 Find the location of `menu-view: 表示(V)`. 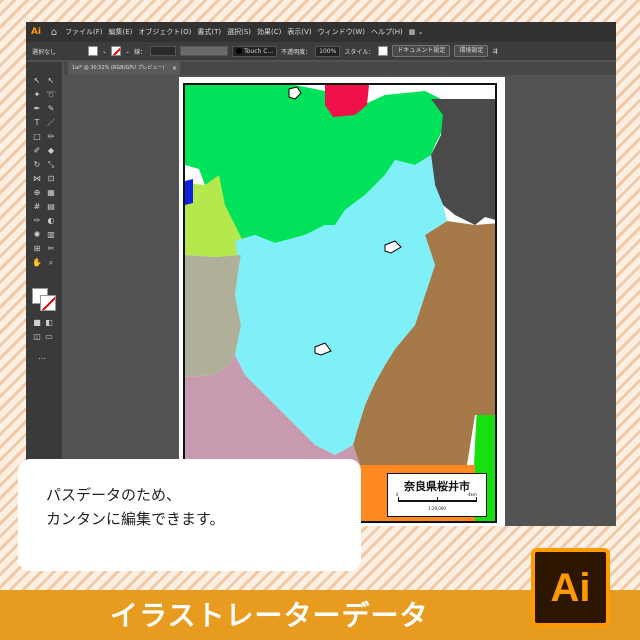

menu-view: 表示(V) is located at coordinates (299, 32).